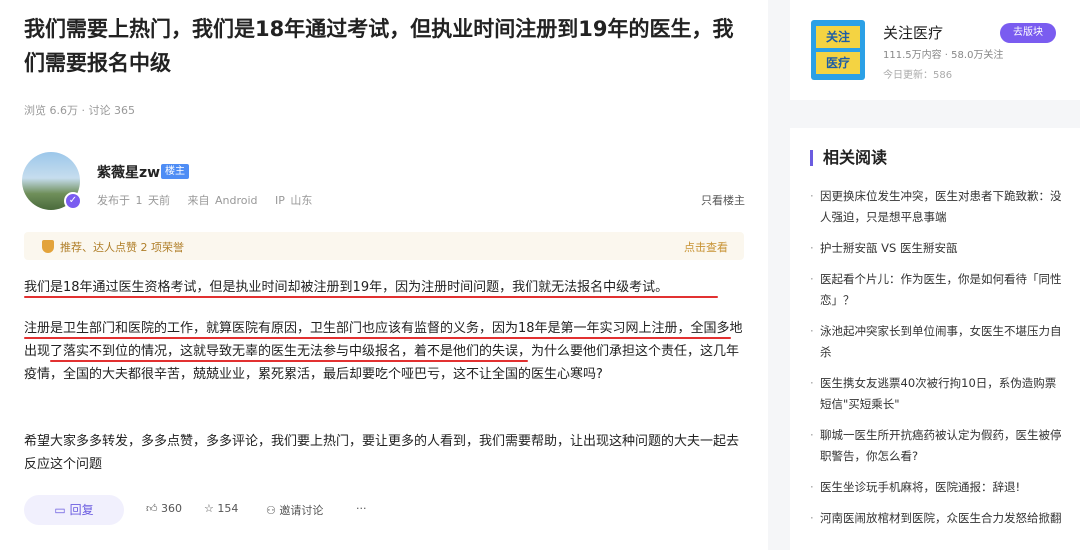 Image resolution: width=1080 pixels, height=550 pixels. Describe the element at coordinates (79, 110) in the screenshot. I see `post-view-stats: 浏览 6.6万 · 讨论 365` at that location.